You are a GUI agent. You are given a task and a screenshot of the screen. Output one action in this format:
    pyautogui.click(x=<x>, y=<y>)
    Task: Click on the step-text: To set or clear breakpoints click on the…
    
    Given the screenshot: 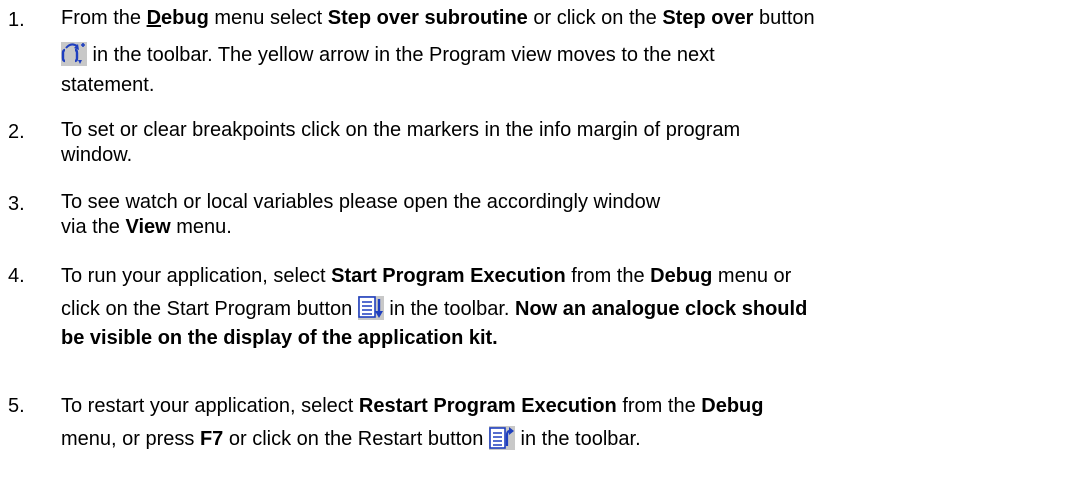 What is the action you would take?
    pyautogui.click(x=401, y=142)
    